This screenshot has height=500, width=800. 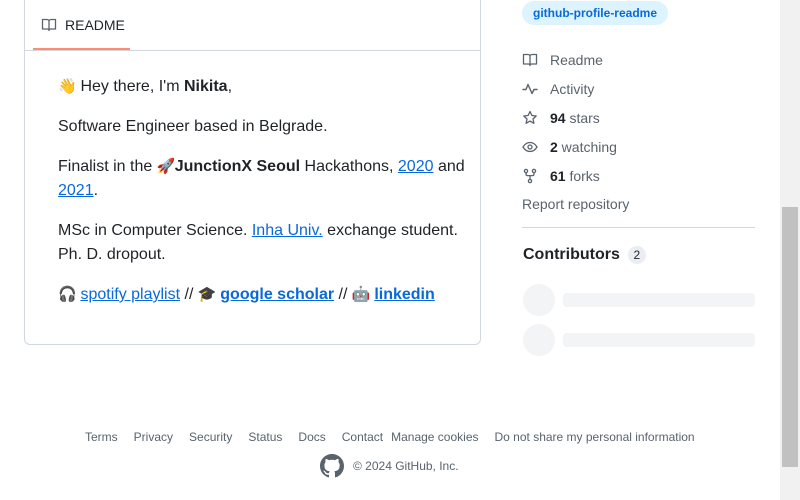 What do you see at coordinates (530, 88) in the screenshot?
I see `pulse-icon` at bounding box center [530, 88].